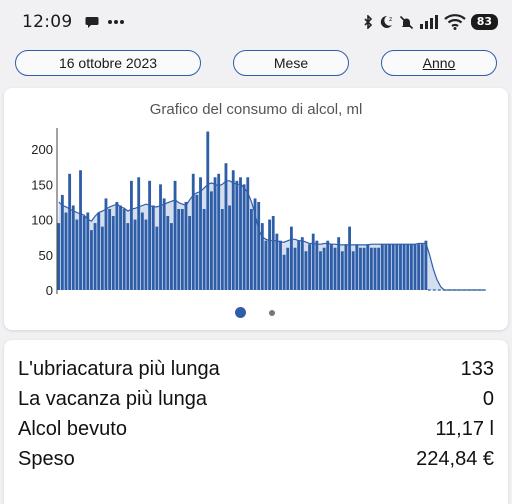  I want to click on month-button: Mese, so click(291, 63).